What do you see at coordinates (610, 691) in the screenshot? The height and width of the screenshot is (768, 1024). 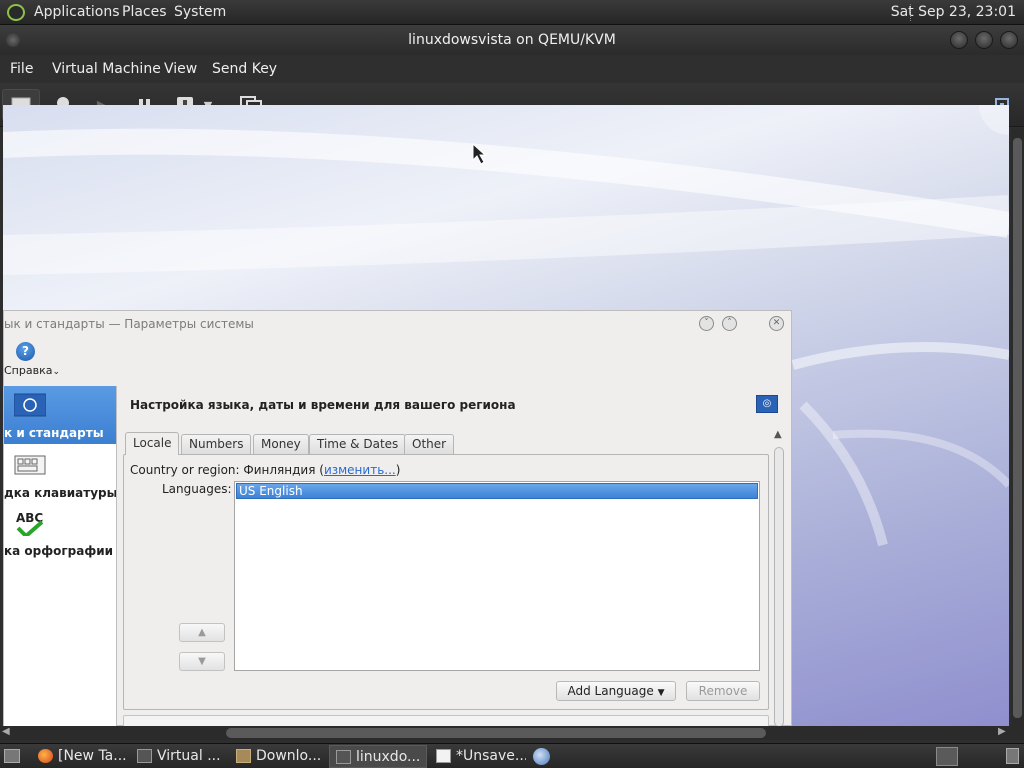 I see `add-language-label: Add Language` at bounding box center [610, 691].